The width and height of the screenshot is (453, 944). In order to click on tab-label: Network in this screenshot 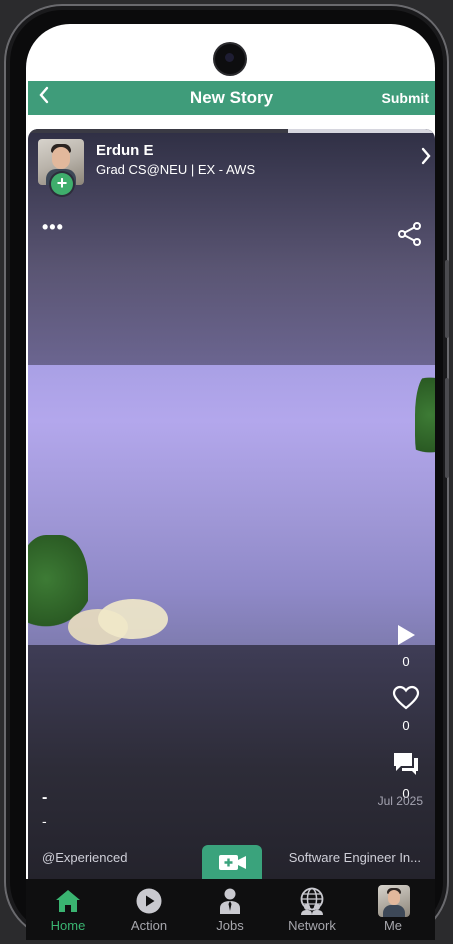, I will do `click(312, 925)`.